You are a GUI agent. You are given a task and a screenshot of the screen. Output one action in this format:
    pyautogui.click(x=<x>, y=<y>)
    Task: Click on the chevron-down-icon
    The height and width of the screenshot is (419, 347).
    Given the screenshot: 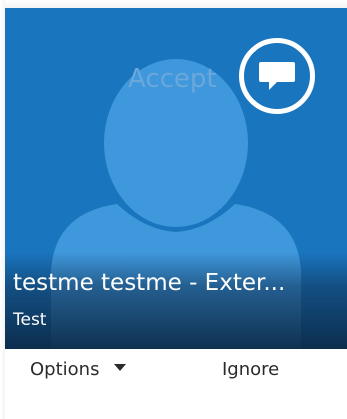 What is the action you would take?
    pyautogui.click(x=120, y=367)
    